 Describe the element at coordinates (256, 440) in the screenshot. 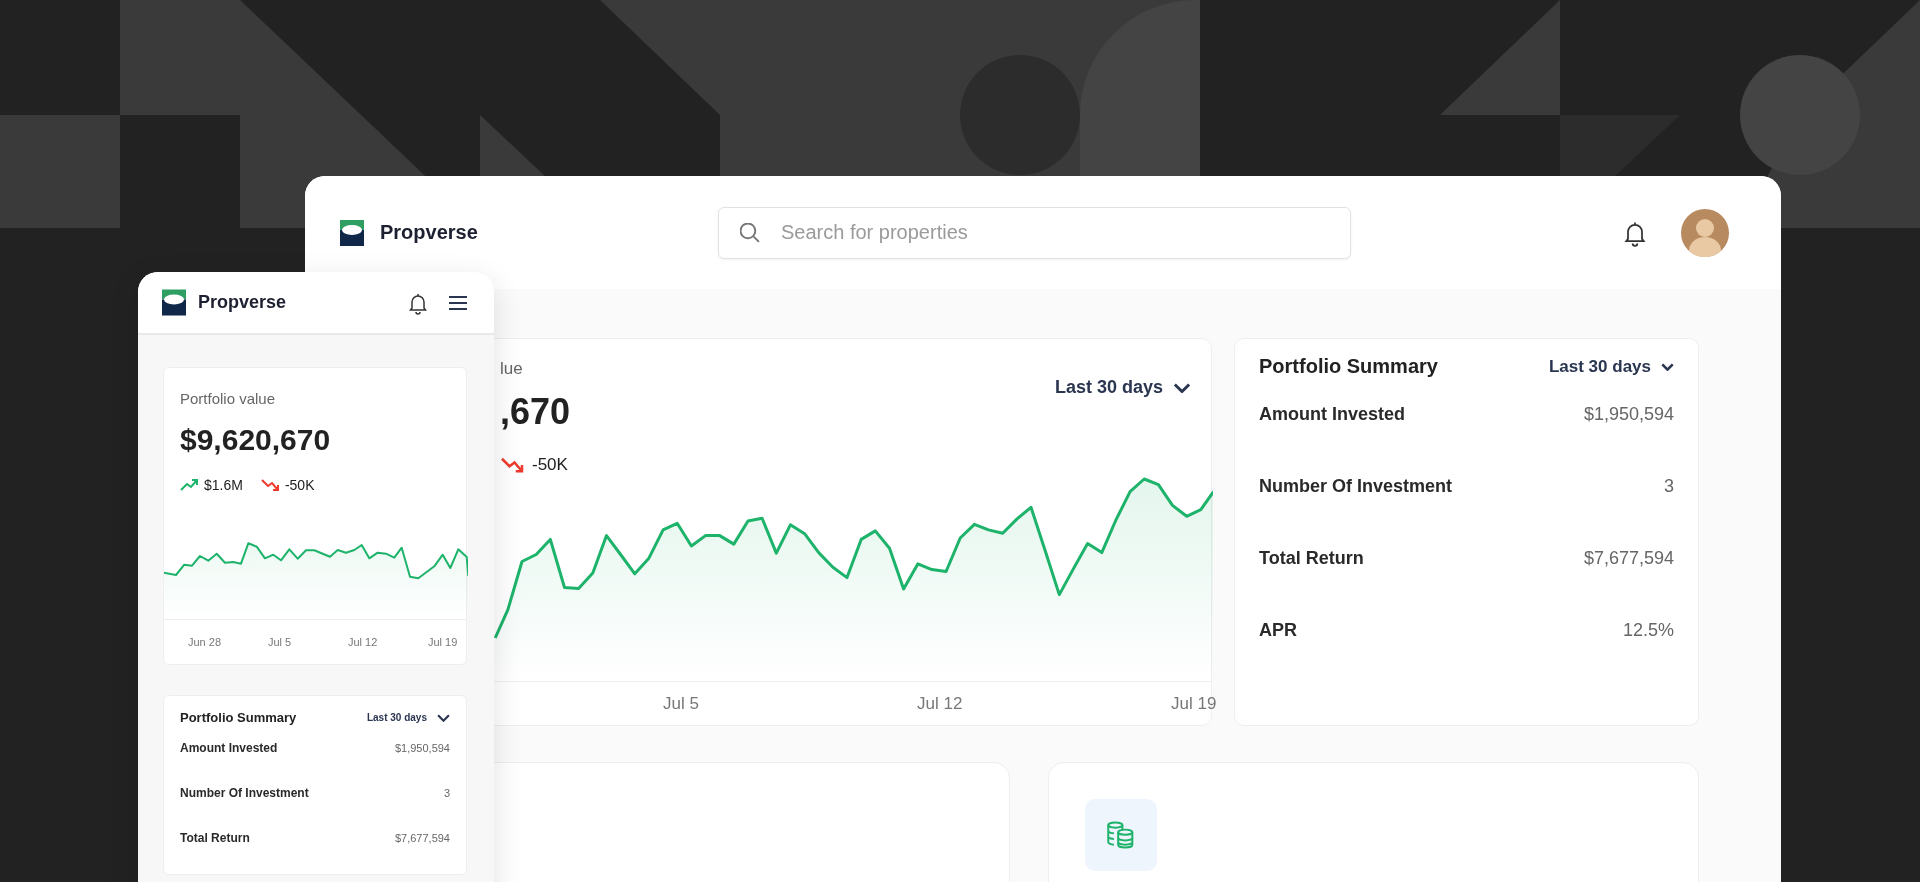

I see `portfolio-value: $9,620,670` at that location.